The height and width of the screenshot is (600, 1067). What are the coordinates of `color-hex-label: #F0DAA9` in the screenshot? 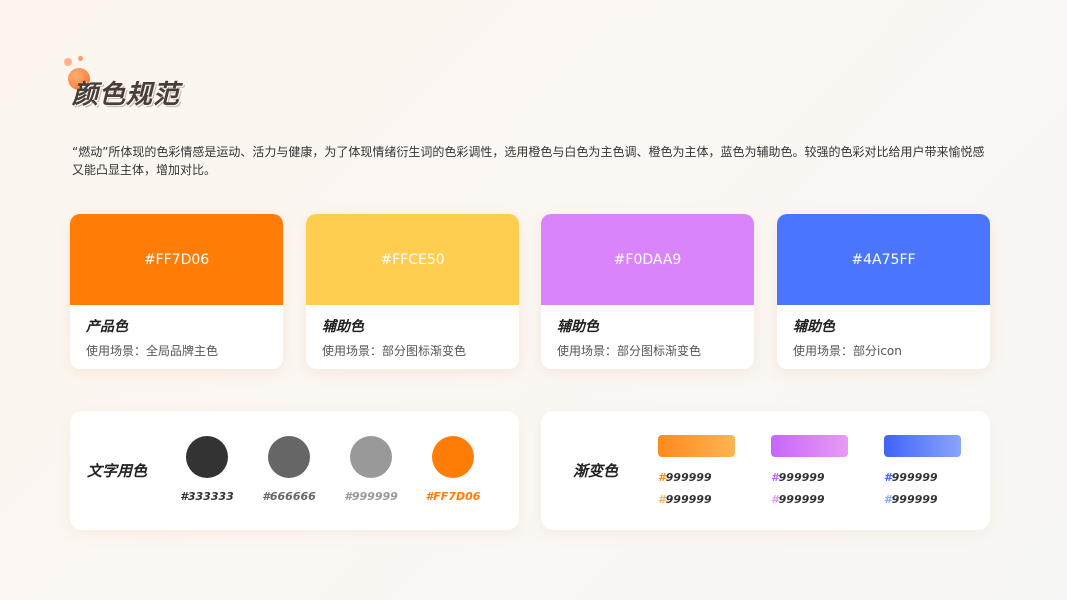 It's located at (647, 259).